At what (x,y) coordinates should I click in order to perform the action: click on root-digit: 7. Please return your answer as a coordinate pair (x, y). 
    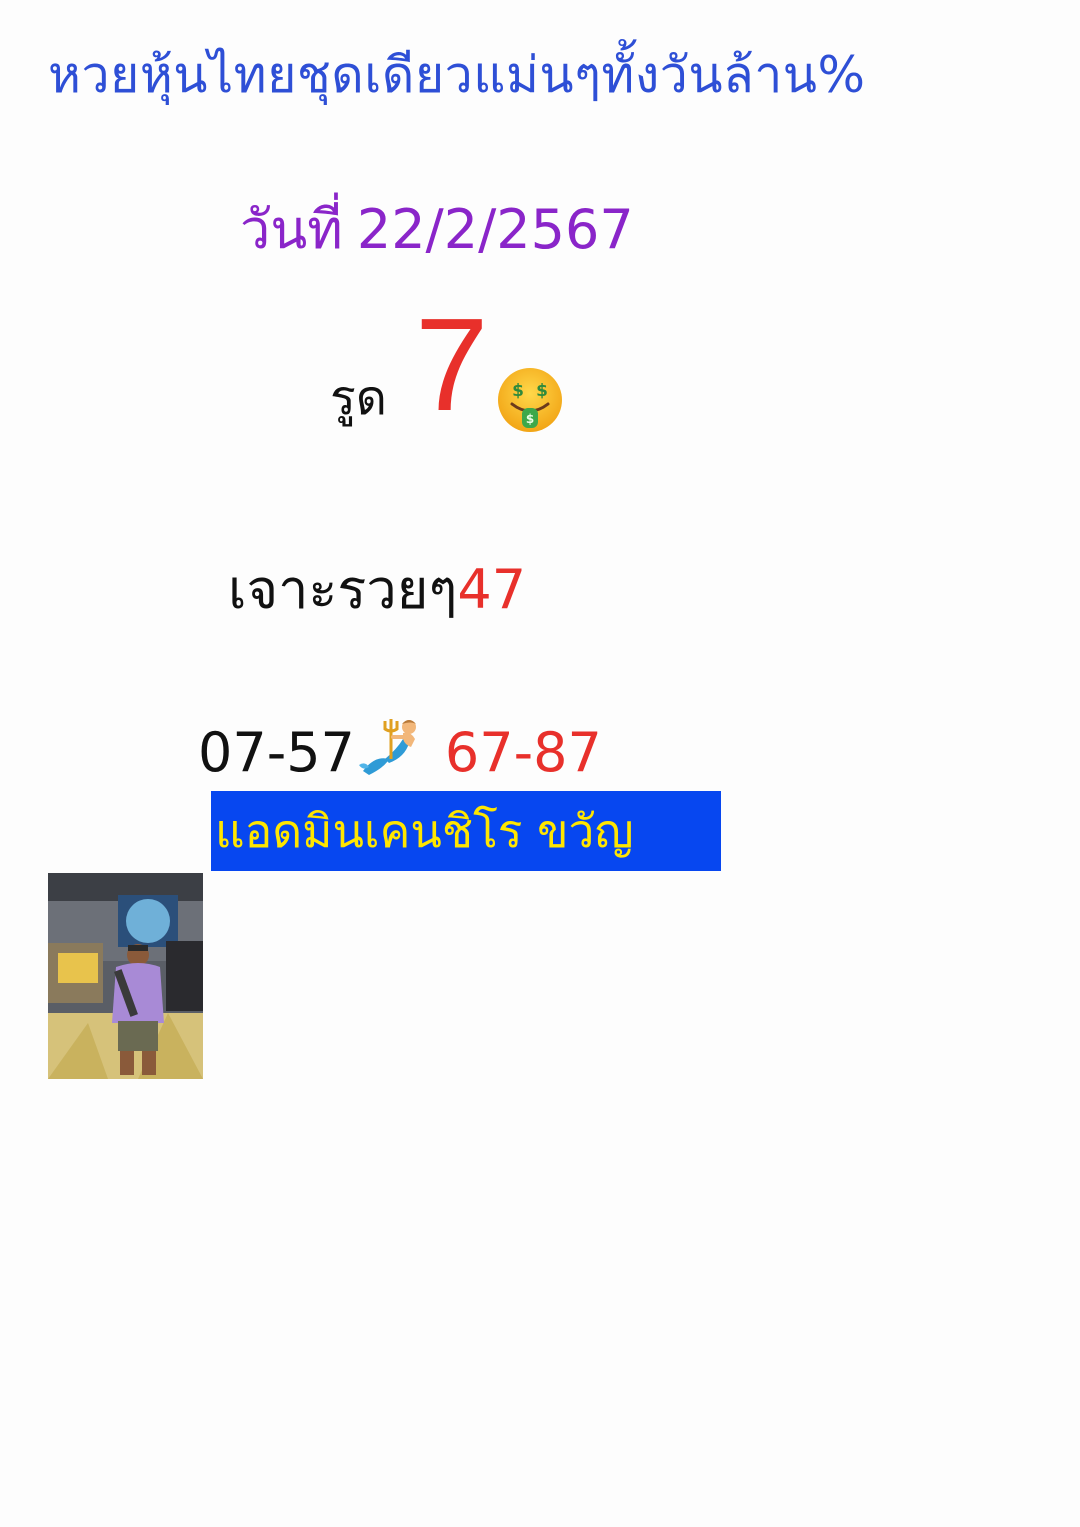
    Looking at the image, I should click on (452, 364).